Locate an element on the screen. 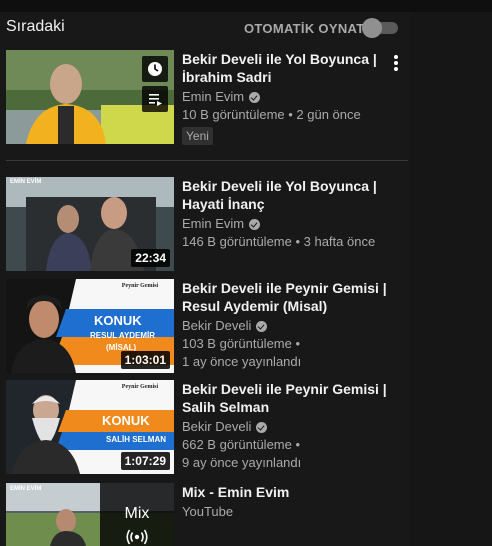 The width and height of the screenshot is (492, 546). video-stats: 10 B görüntüleme • 2 gün önce is located at coordinates (271, 114).